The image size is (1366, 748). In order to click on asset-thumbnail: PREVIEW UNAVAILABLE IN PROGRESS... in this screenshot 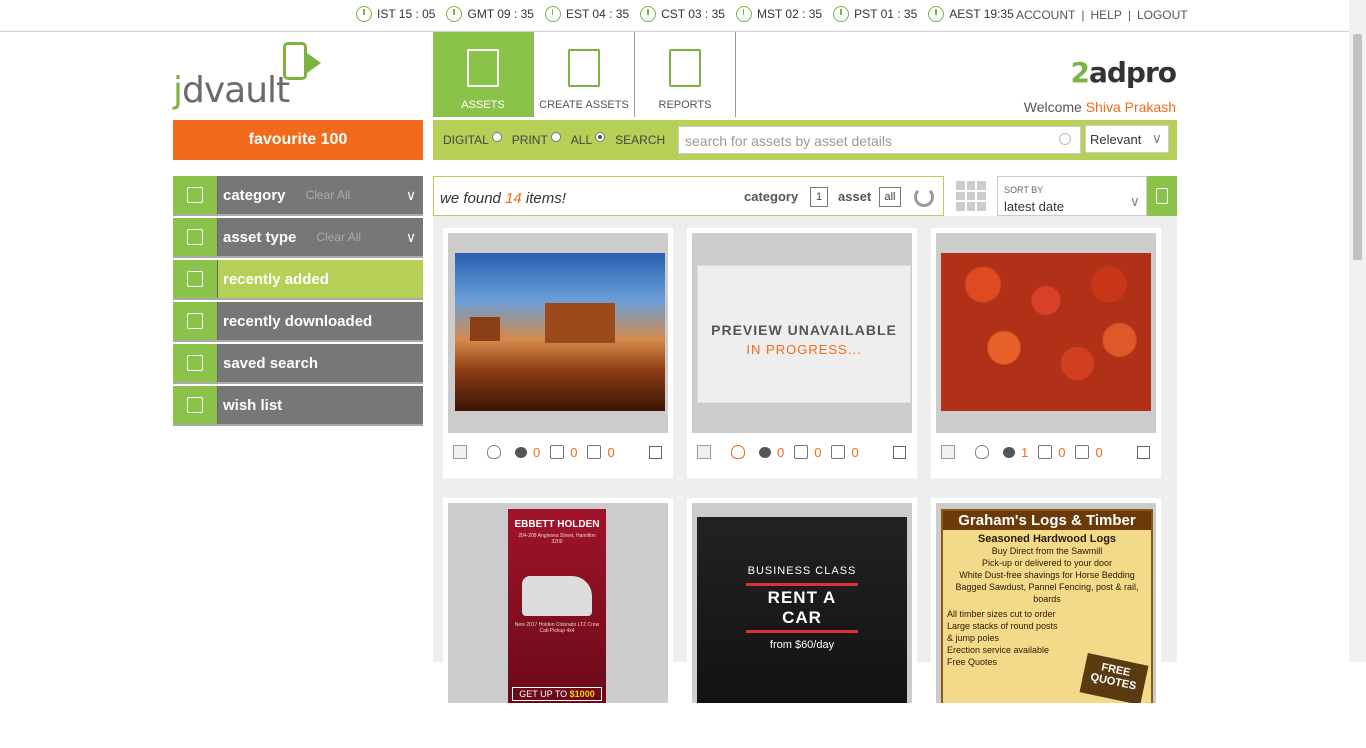, I will do `click(802, 333)`.